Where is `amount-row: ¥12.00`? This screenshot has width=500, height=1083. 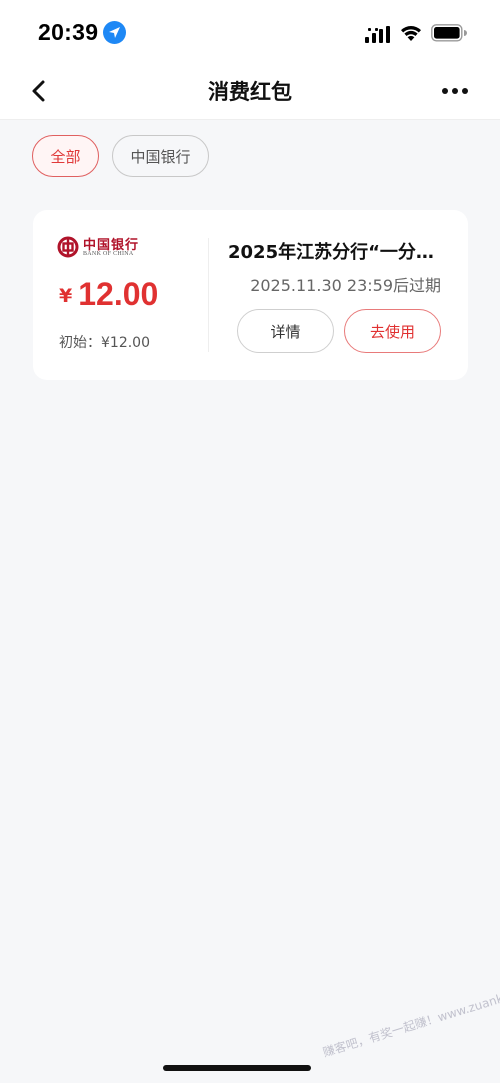
amount-row: ¥12.00 is located at coordinates (108, 294).